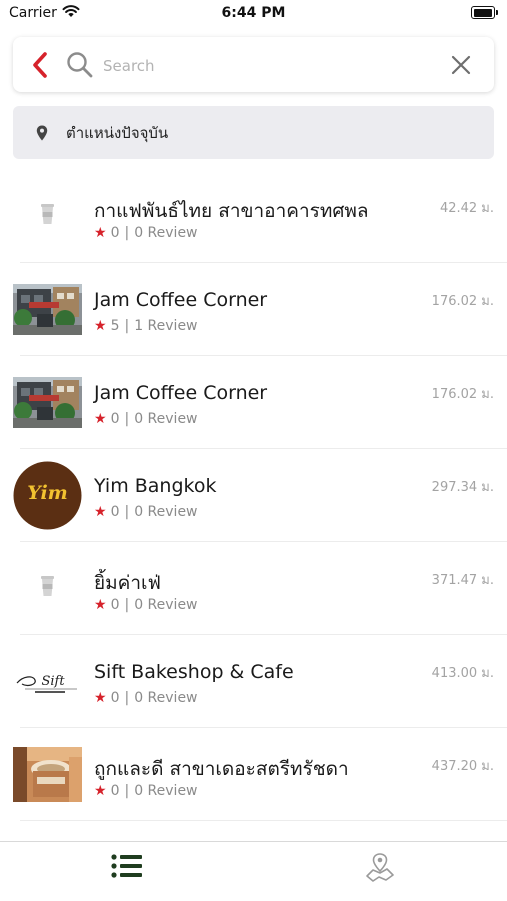 This screenshot has width=507, height=901. I want to click on list-icon, so click(127, 866).